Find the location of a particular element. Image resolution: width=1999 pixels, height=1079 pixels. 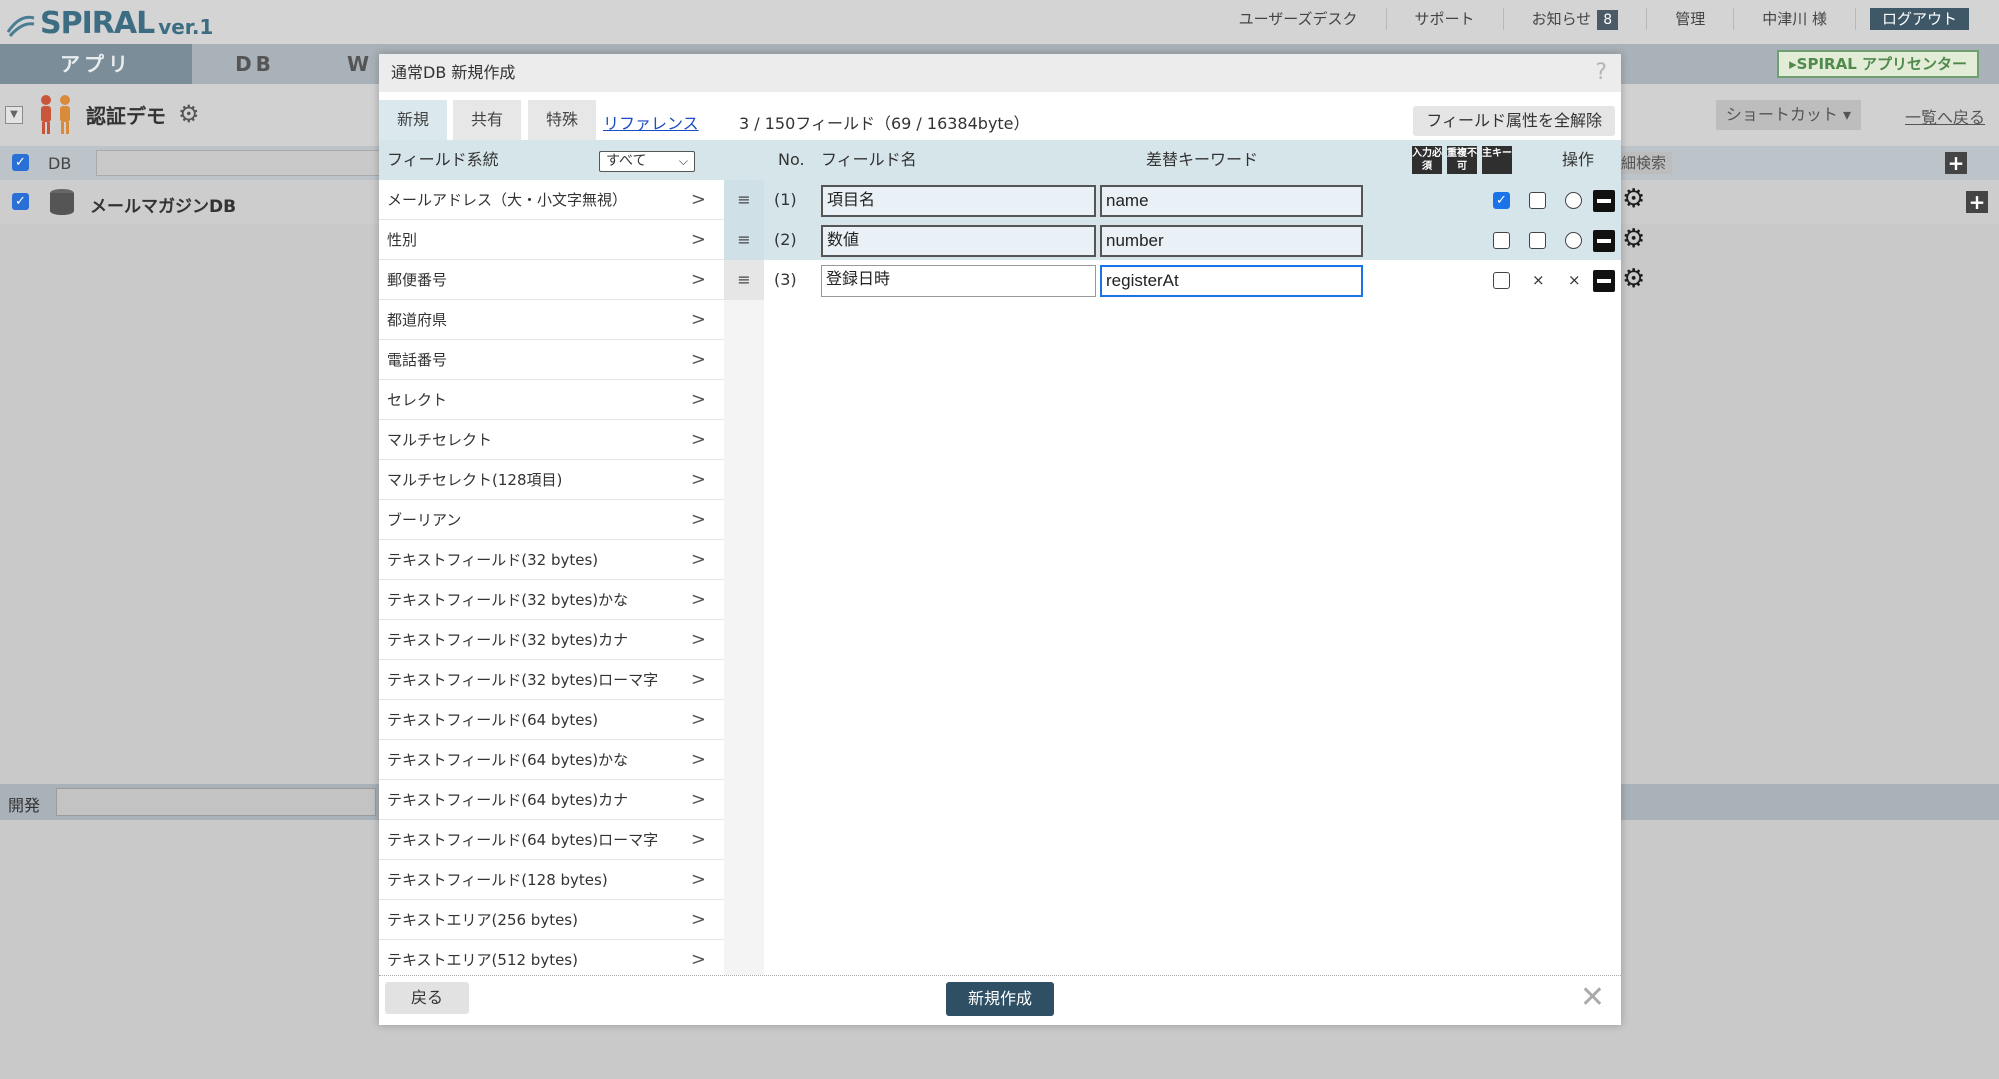

field-type-filter-select: すべて ⌵ is located at coordinates (647, 161).